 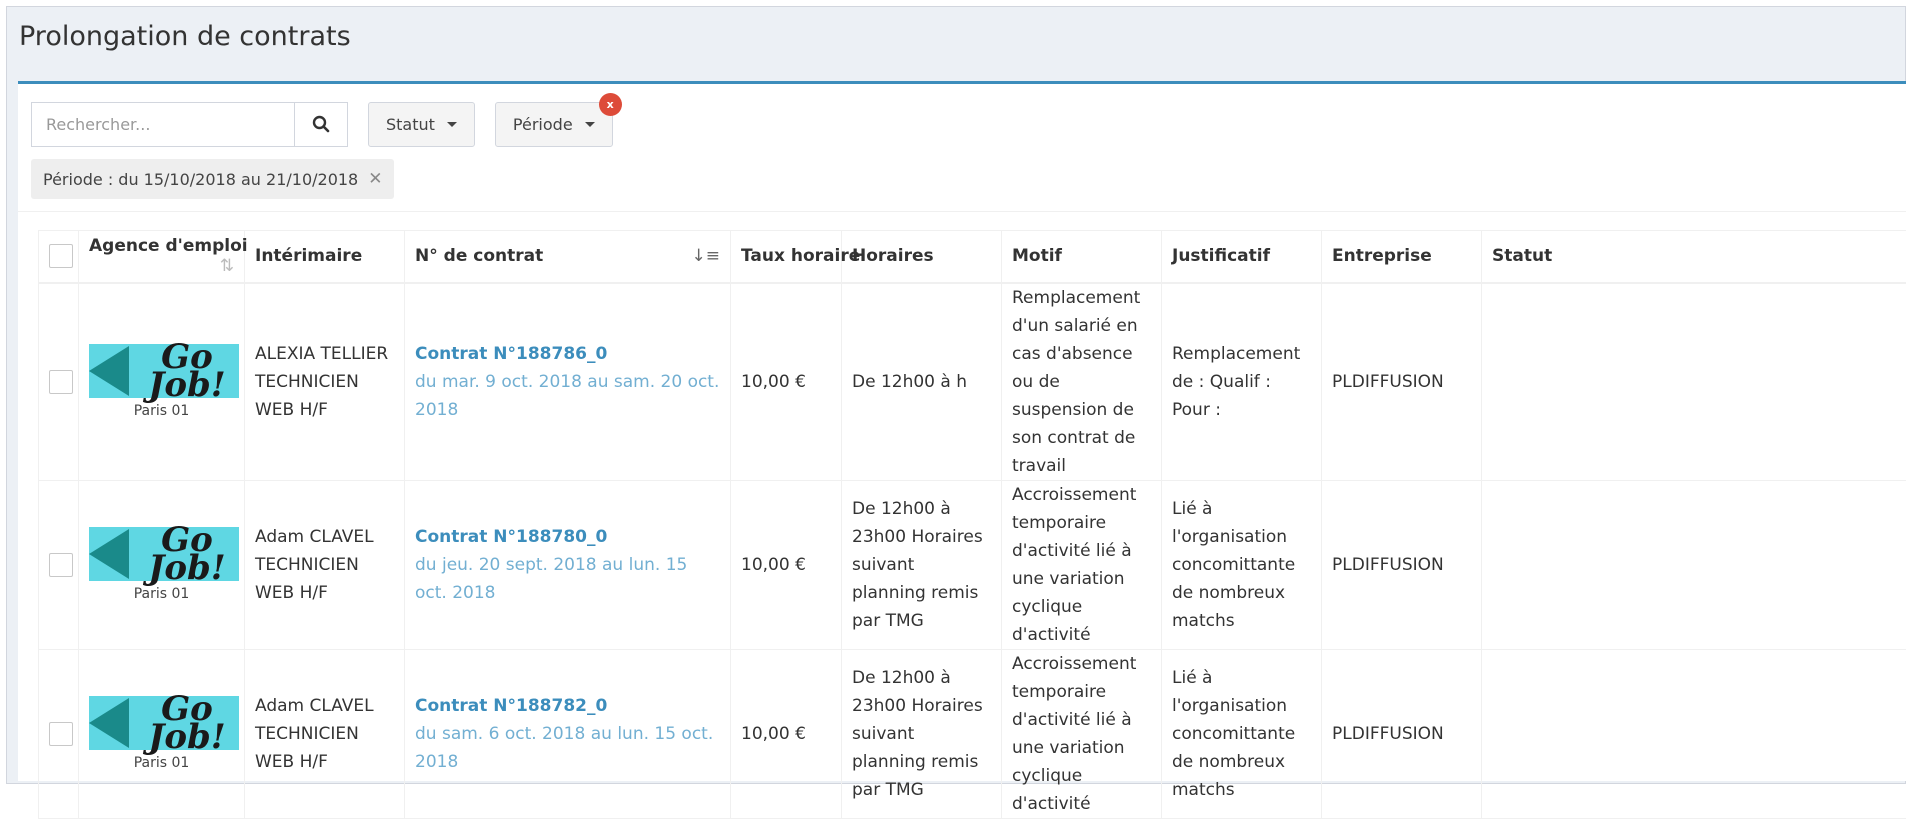 What do you see at coordinates (227, 266) in the screenshot?
I see `sort-icon: ⇅` at bounding box center [227, 266].